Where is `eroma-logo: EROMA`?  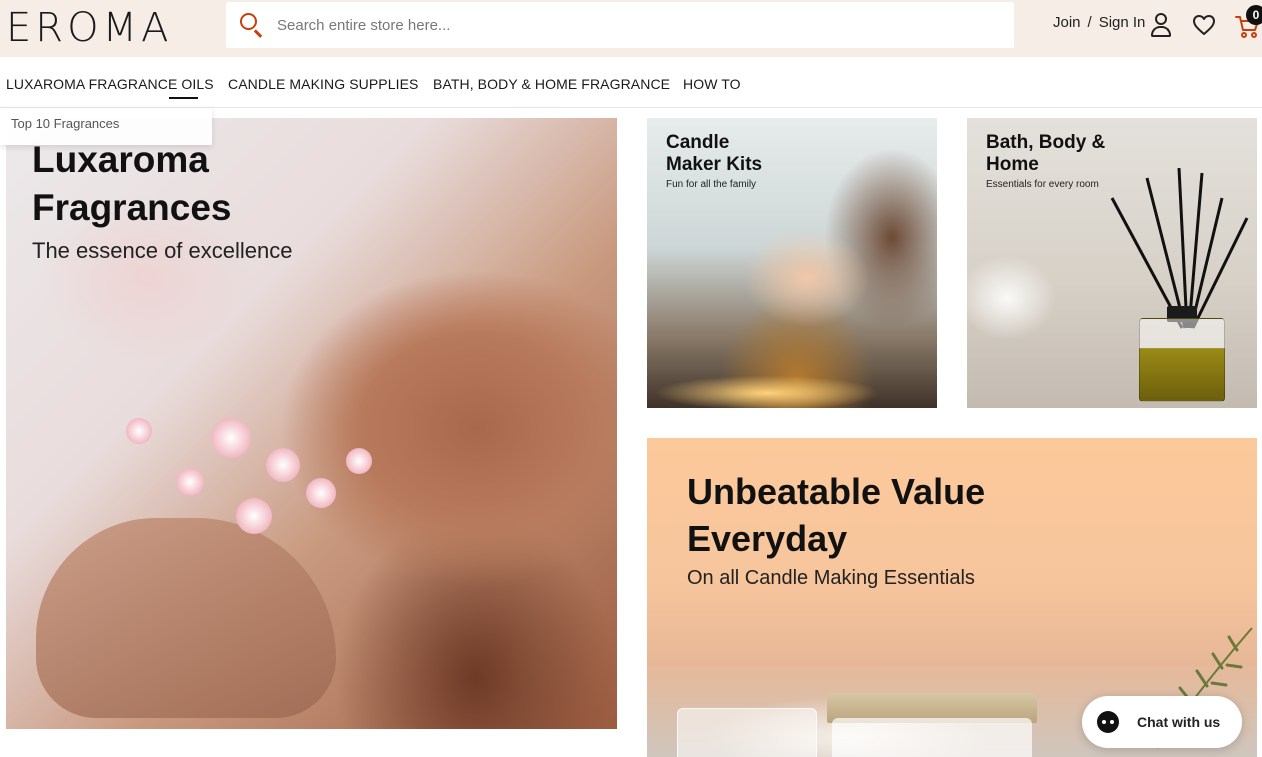
eroma-logo: EROMA is located at coordinates (89, 28).